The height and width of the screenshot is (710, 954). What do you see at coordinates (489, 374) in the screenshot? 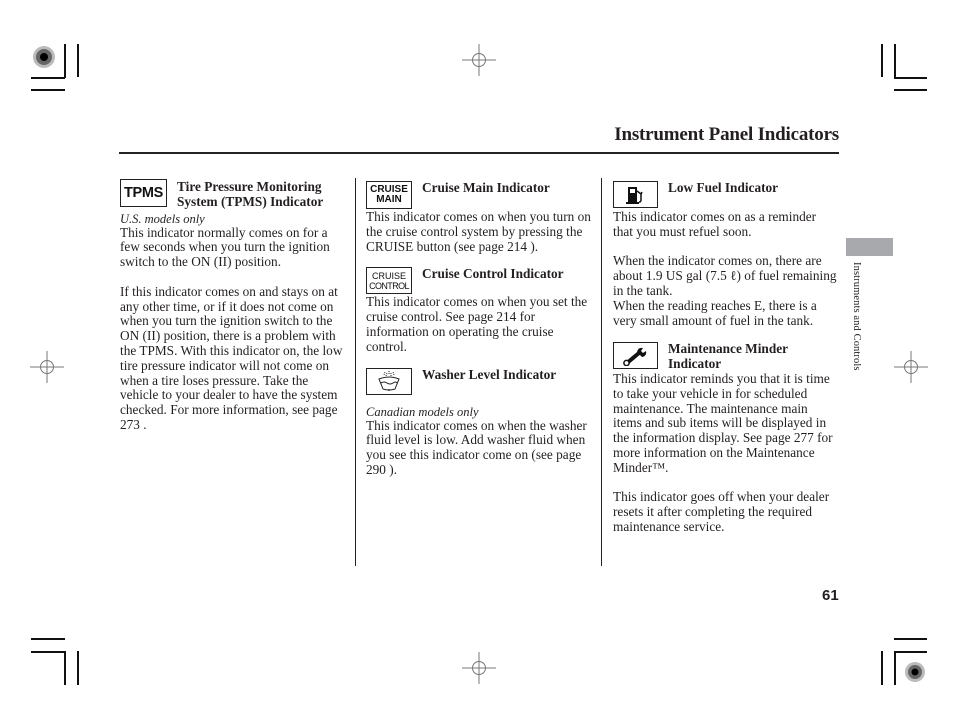
I see `section-heading: Washer Level Indicator` at bounding box center [489, 374].